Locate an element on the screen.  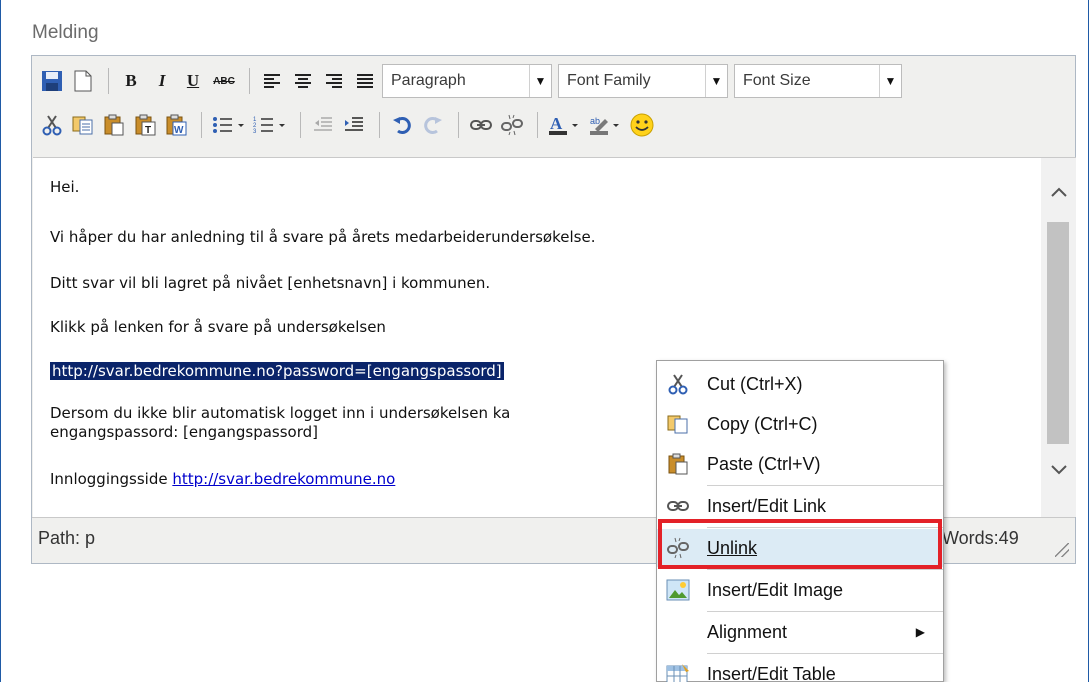
table-icon is located at coordinates (678, 670).